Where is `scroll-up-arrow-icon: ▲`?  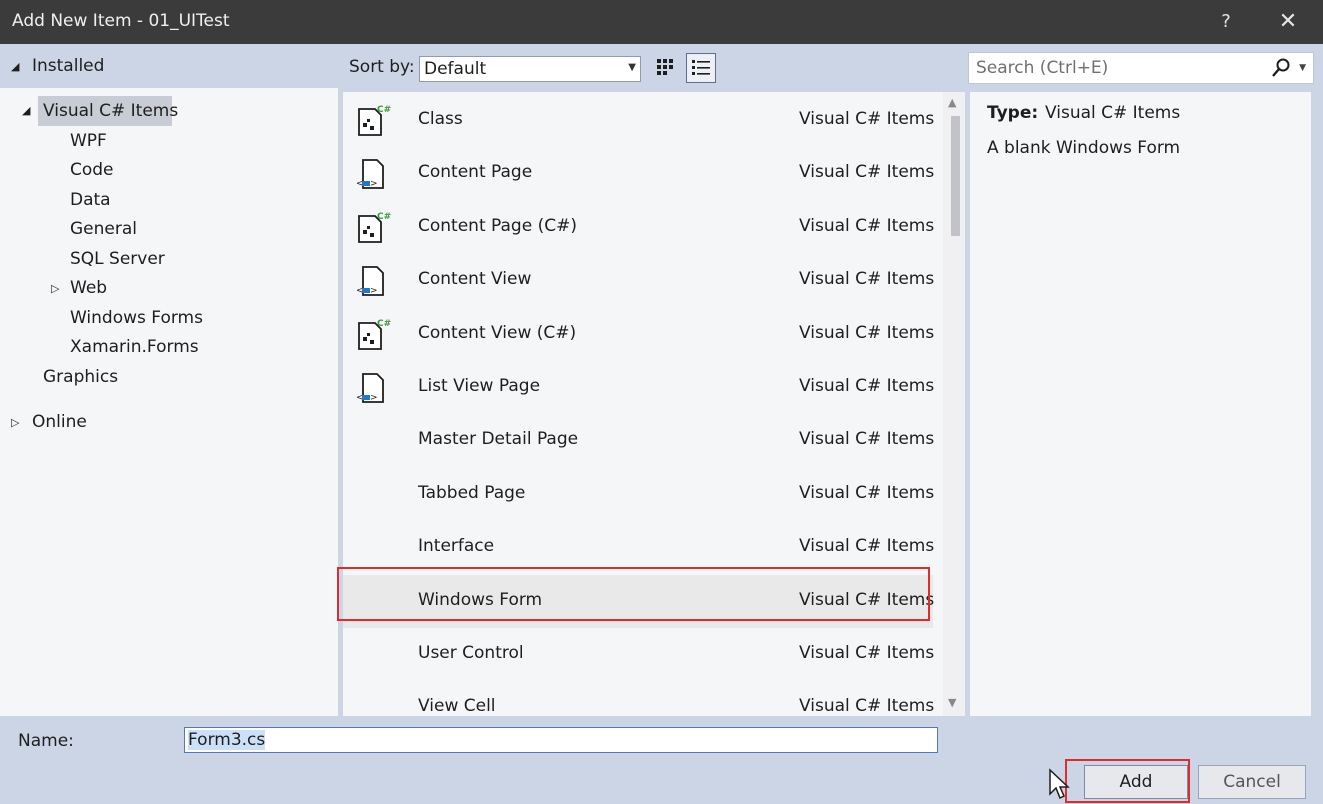
scroll-up-arrow-icon: ▲ is located at coordinates (952, 102).